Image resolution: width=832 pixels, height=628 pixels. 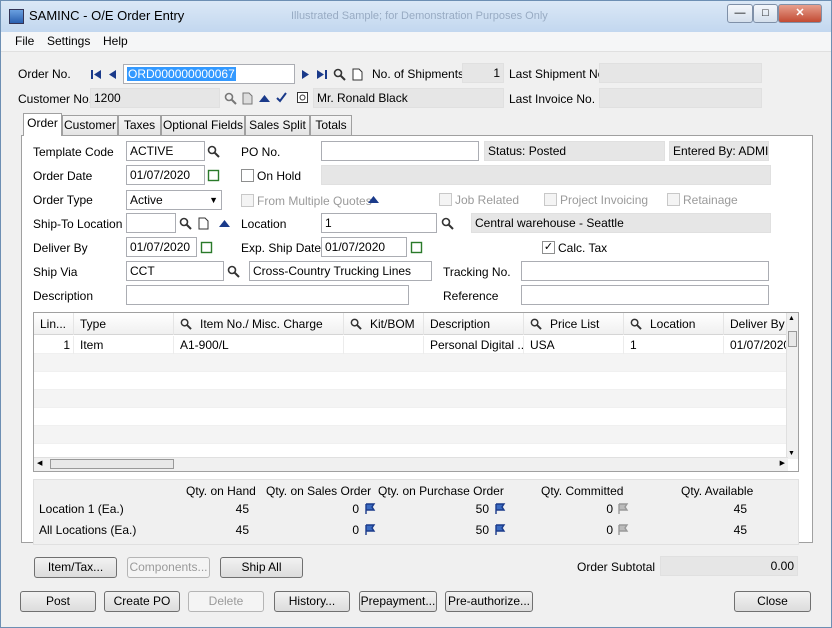 I want to click on status-field: Status: Posted, so click(x=574, y=151).